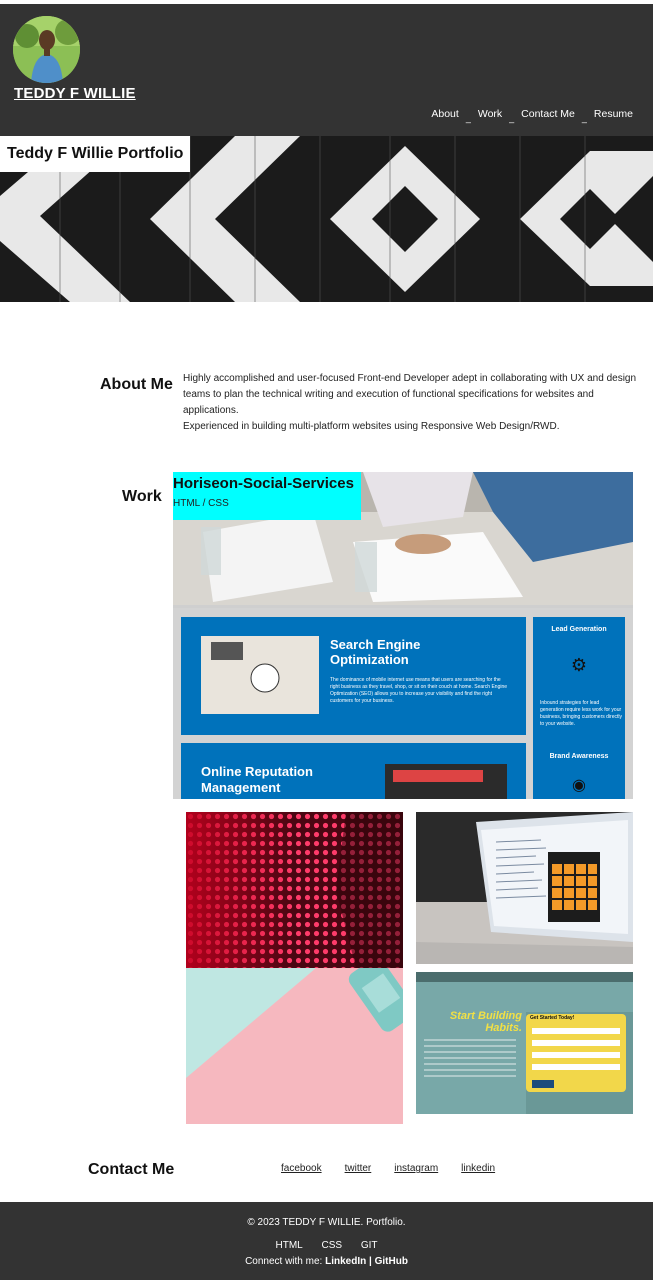  I want to click on nav-work: Work, so click(490, 114).